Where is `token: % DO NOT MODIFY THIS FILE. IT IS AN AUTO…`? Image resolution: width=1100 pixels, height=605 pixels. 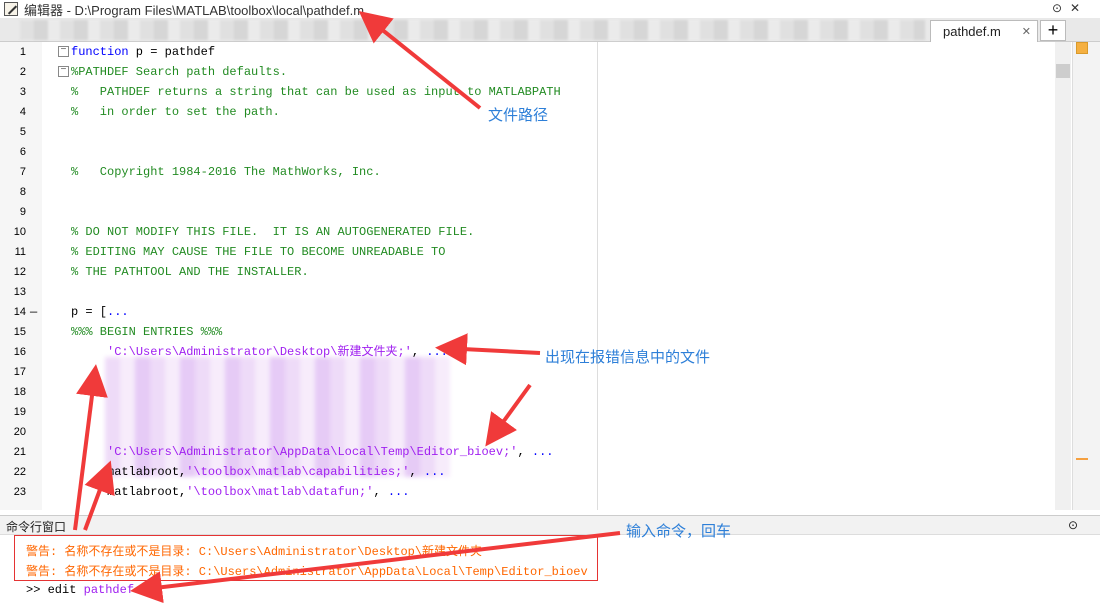 token: % DO NOT MODIFY THIS FILE. IT IS AN AUTO… is located at coordinates (273, 232).